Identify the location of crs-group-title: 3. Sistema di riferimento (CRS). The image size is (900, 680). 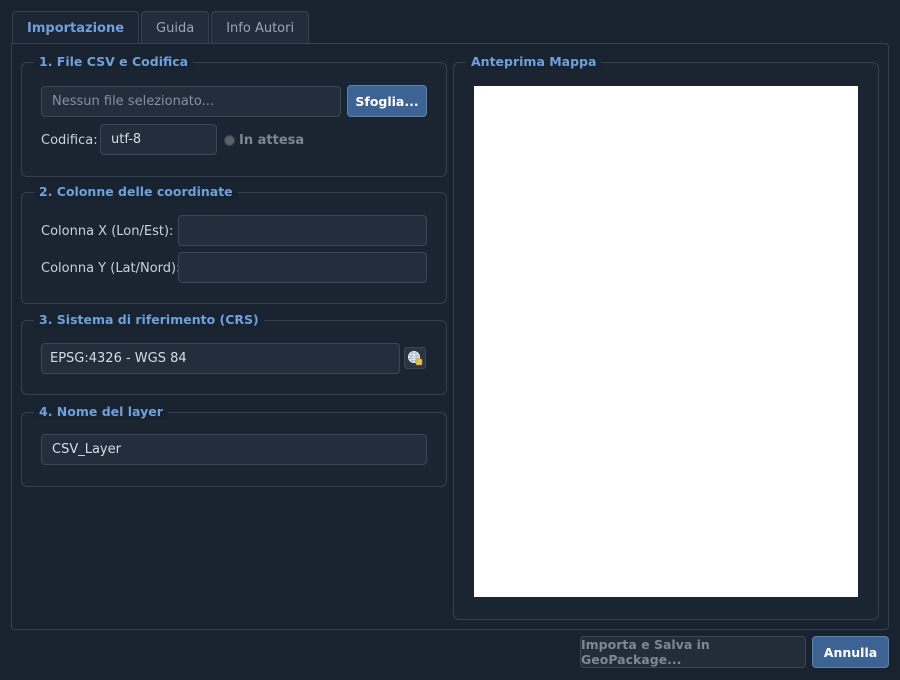
(149, 320).